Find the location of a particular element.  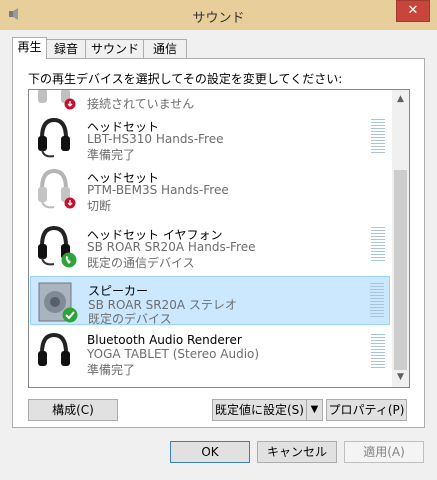

scroll-down-arrow-icon: ▼ is located at coordinates (400, 377).